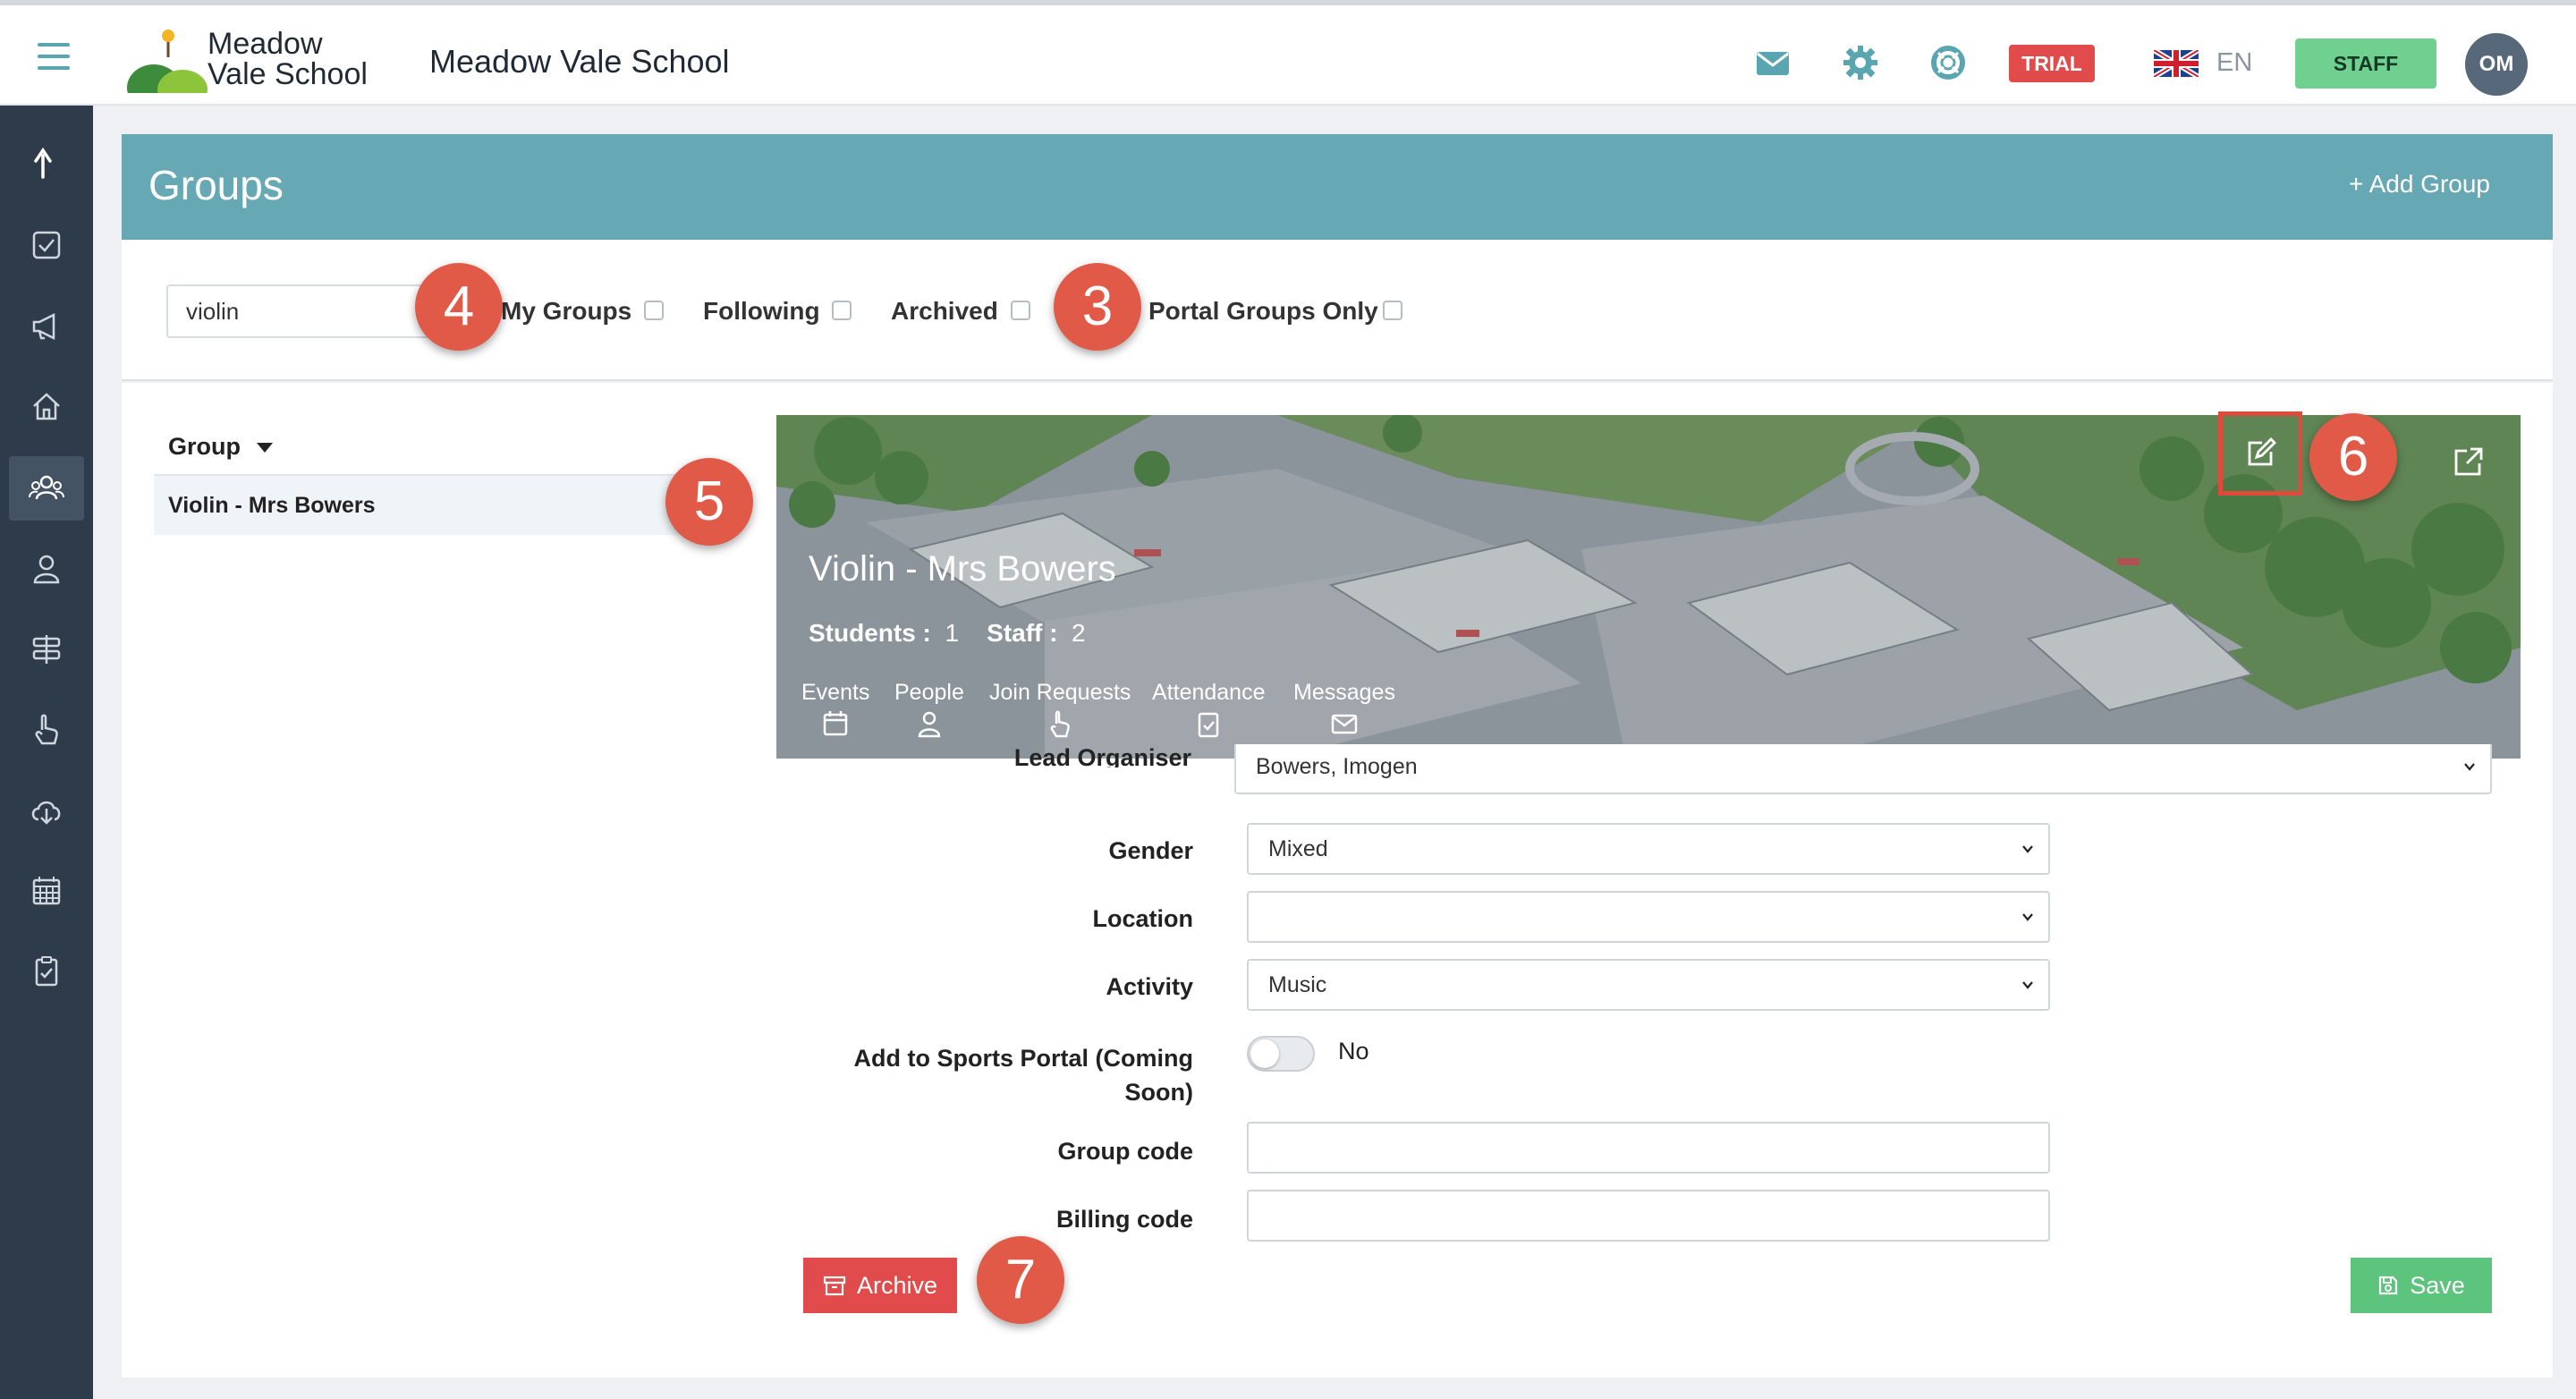 Image resolution: width=2576 pixels, height=1399 pixels. I want to click on sidebar-item-home, so click(46, 406).